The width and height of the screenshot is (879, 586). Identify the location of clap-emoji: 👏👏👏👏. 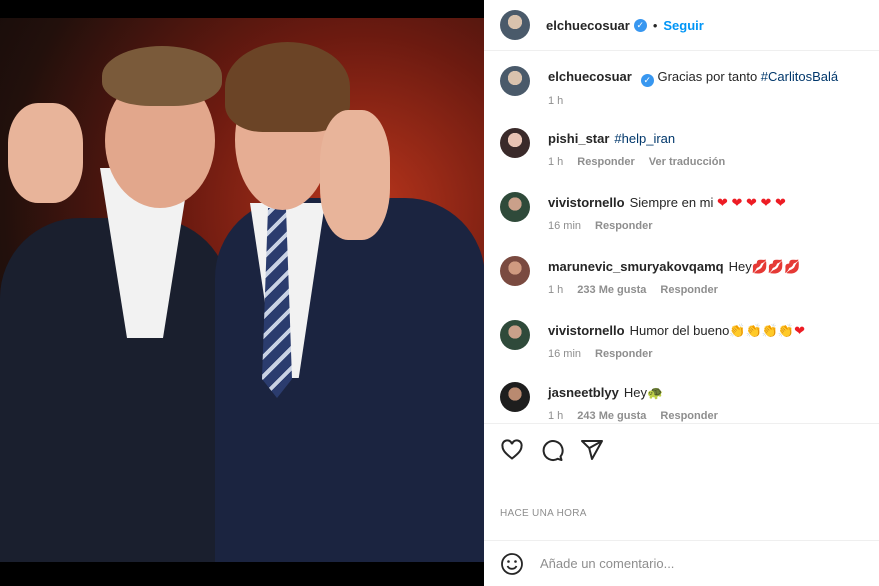
(762, 330).